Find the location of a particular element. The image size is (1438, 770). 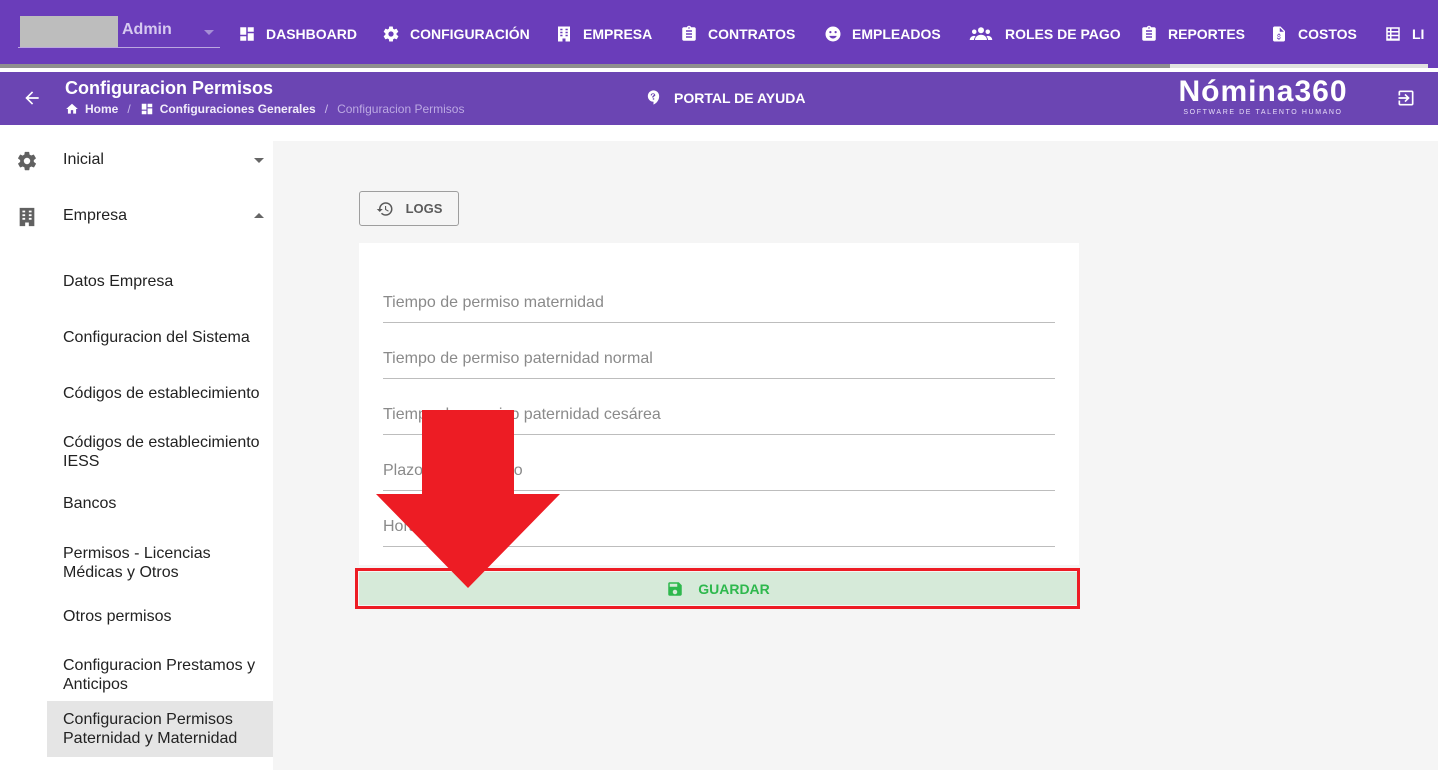

sidebar-item-datos-empresa: Datos Empresa is located at coordinates (160, 281).